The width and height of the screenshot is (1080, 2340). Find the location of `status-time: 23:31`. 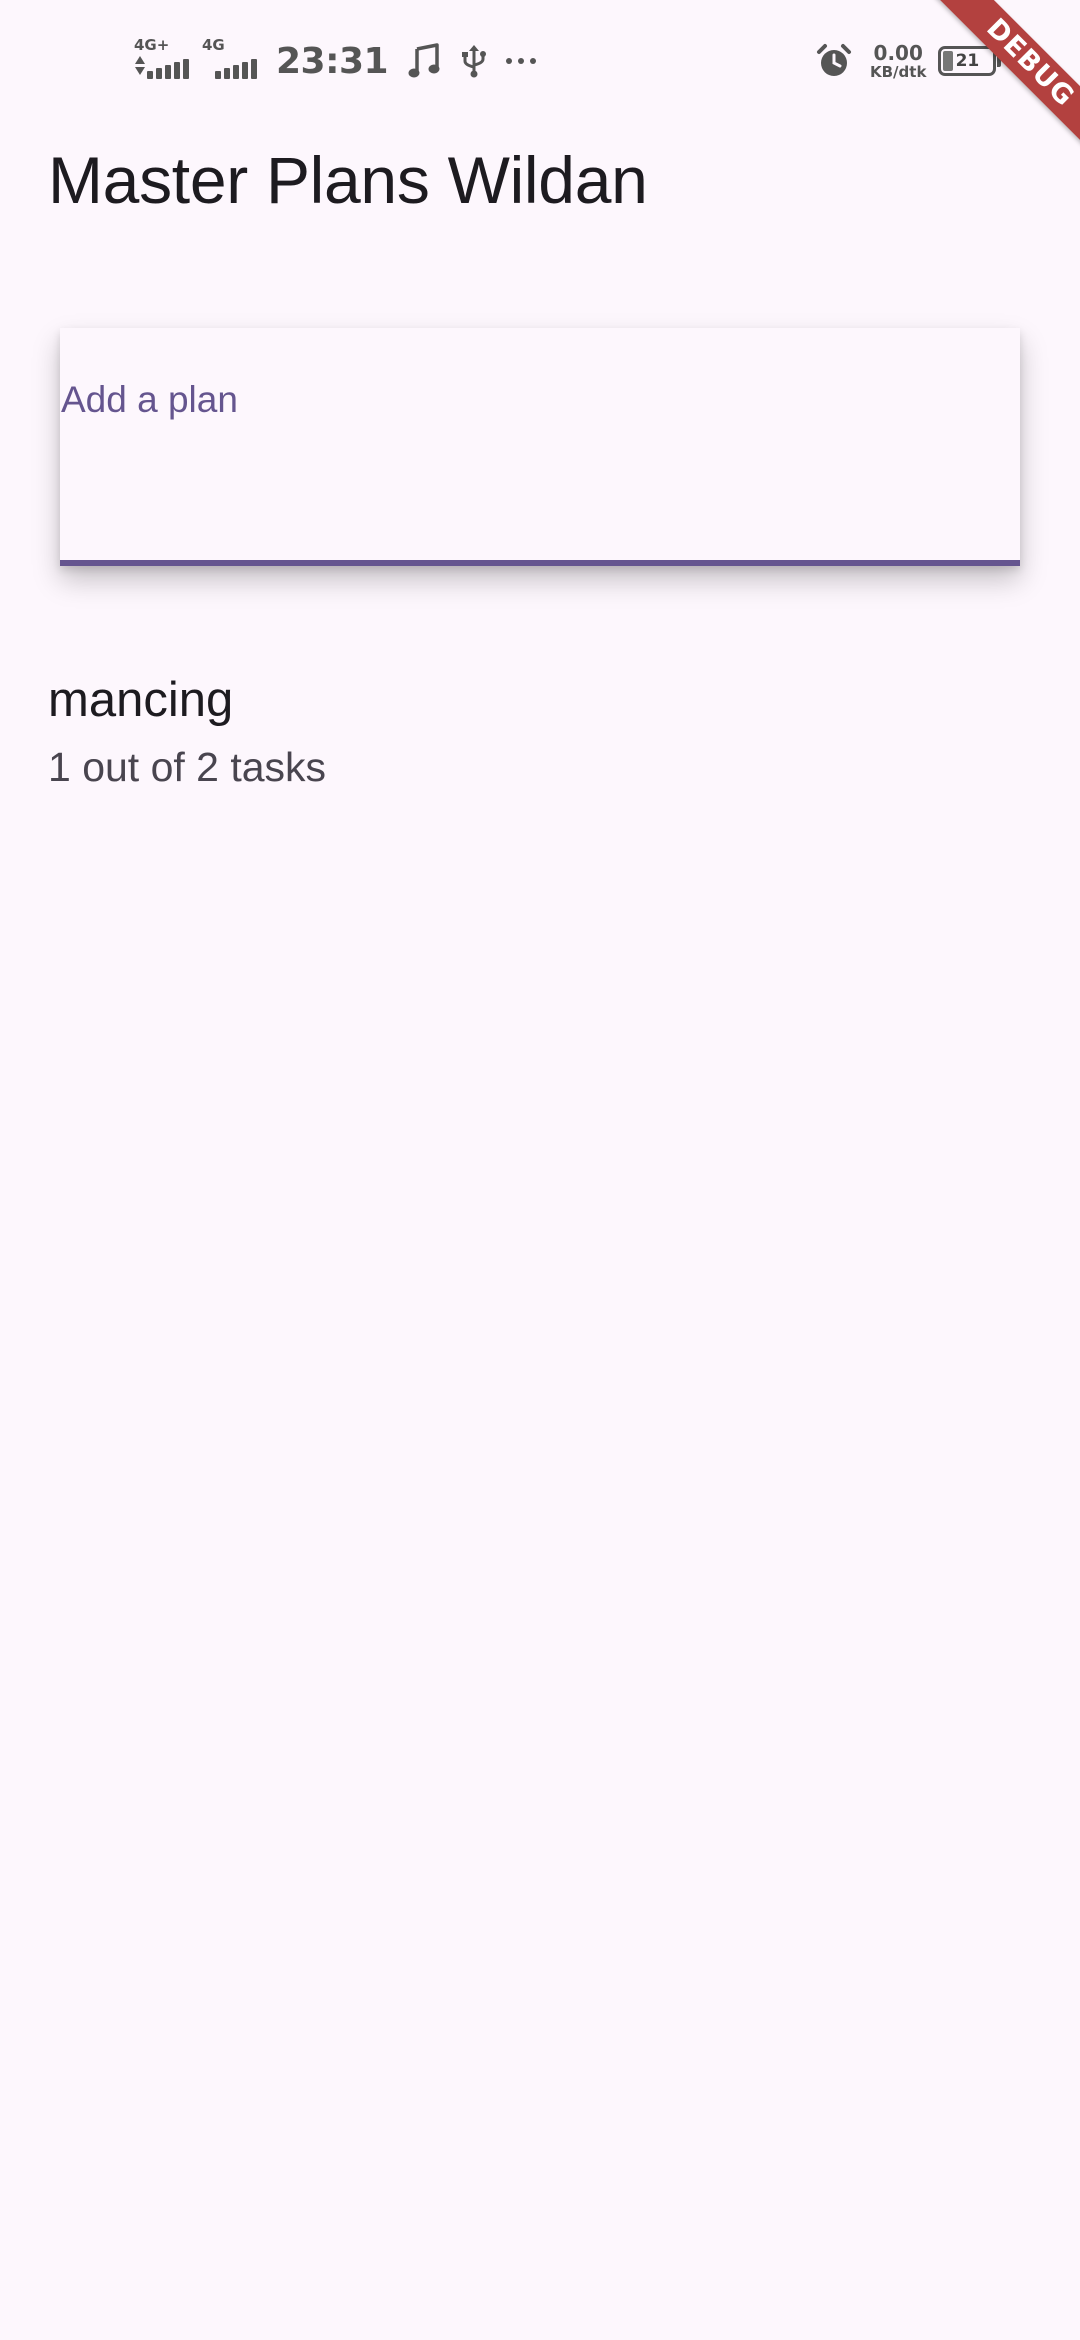

status-time: 23:31 is located at coordinates (332, 61).